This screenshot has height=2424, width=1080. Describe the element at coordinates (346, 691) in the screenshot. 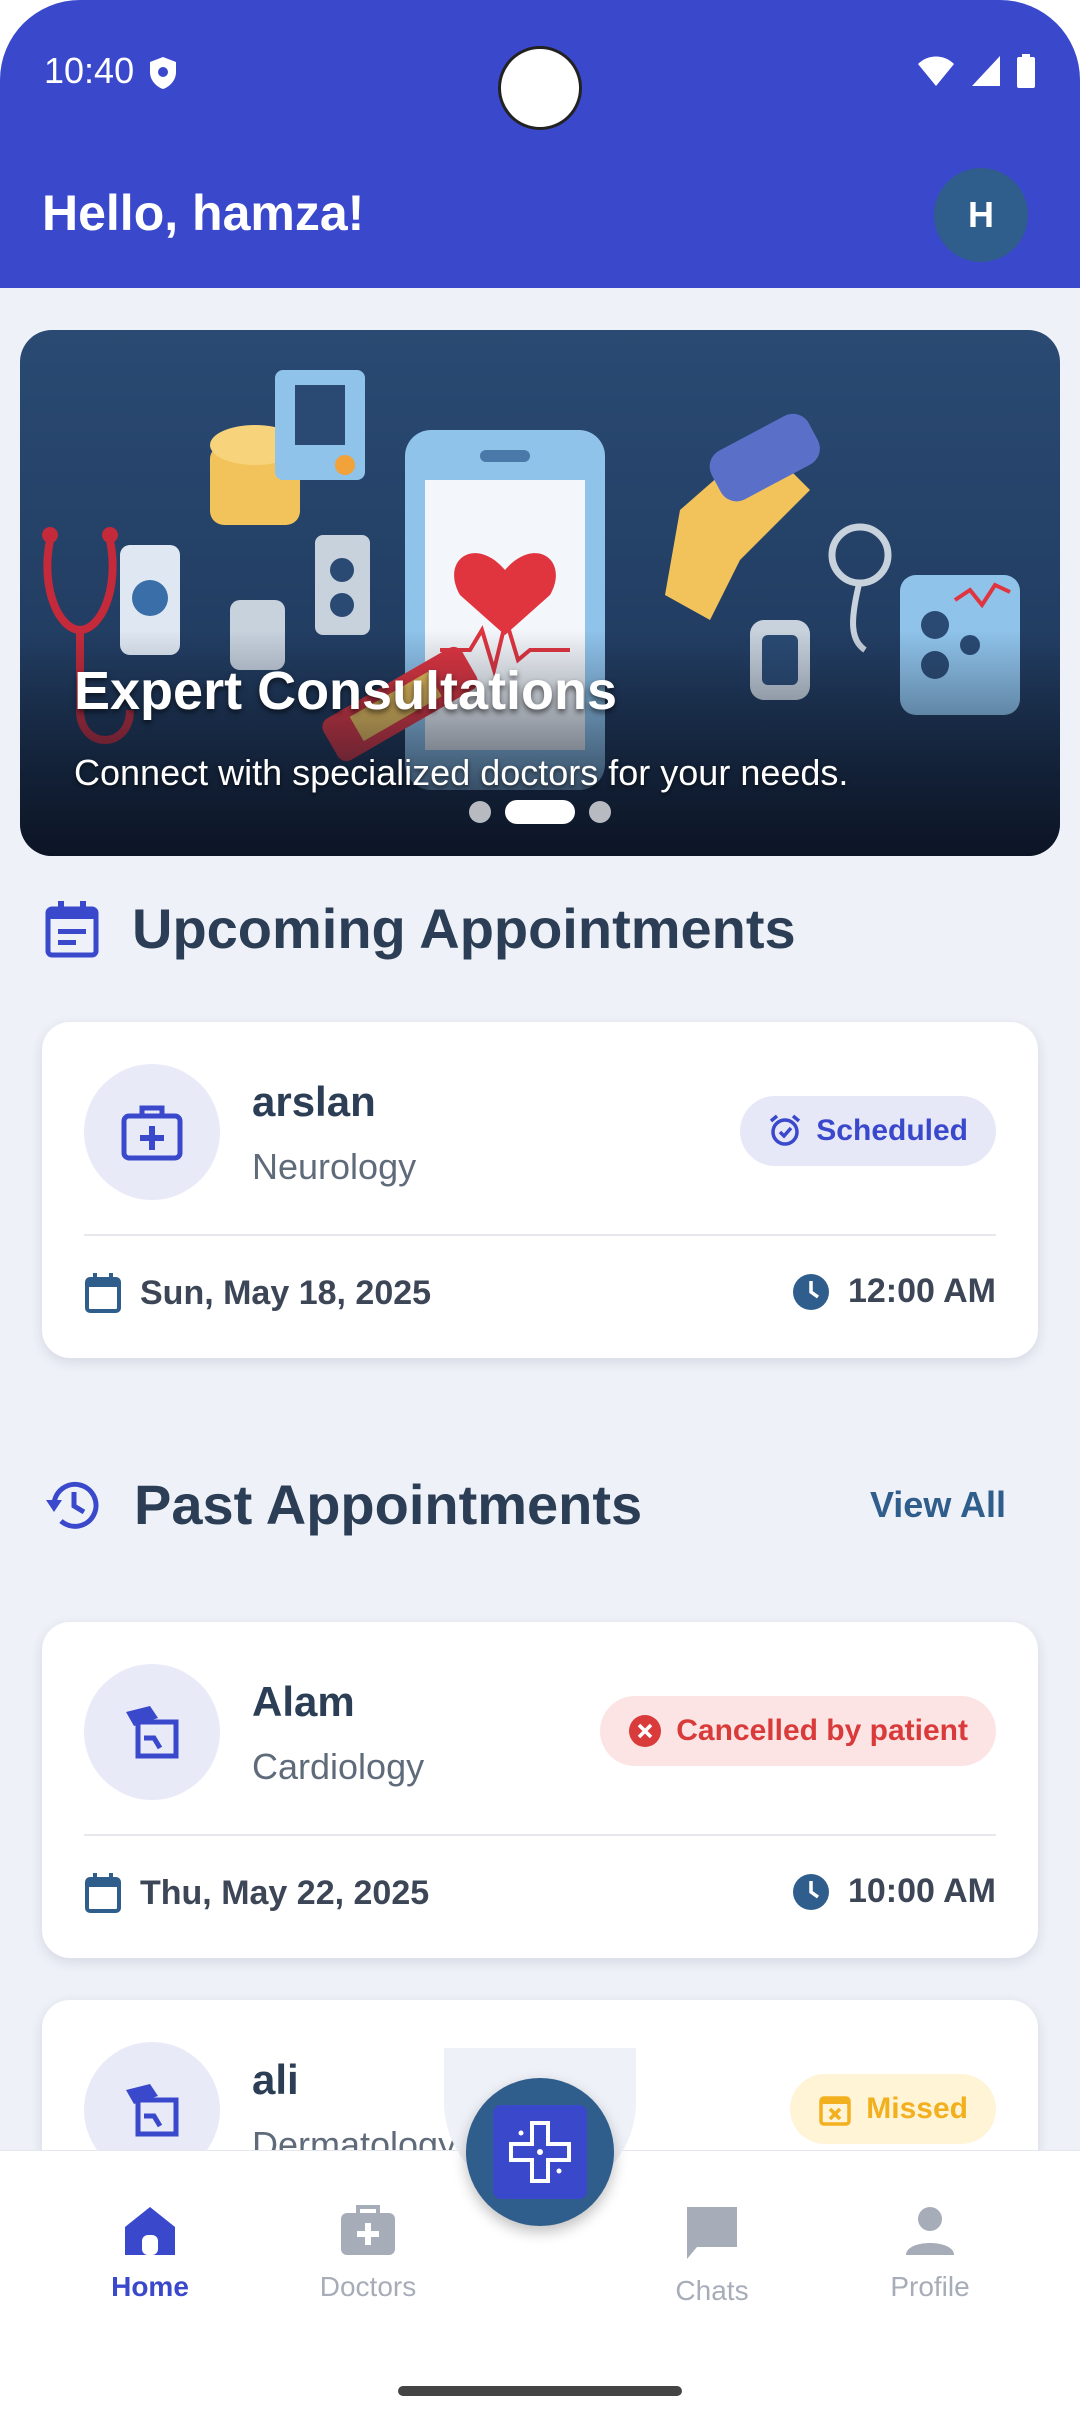

I see `banner-title: Expert Consultations` at that location.